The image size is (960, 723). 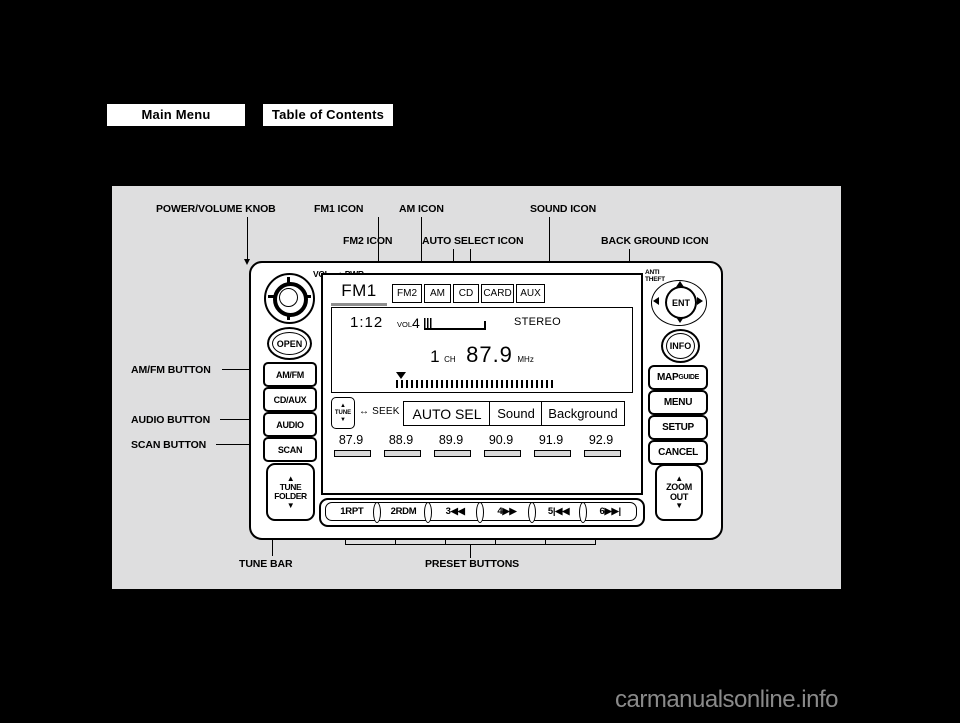 What do you see at coordinates (266, 564) in the screenshot?
I see `callout-tune-bar: TUNE BAR` at bounding box center [266, 564].